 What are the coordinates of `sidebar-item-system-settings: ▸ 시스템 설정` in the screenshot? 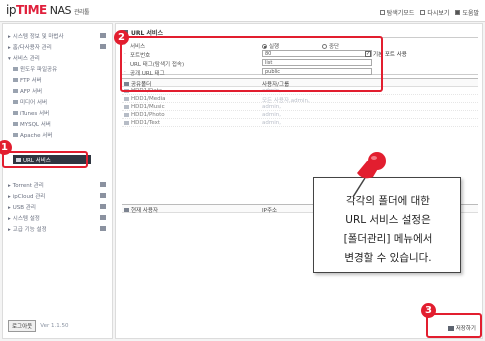 It's located at (24, 218).